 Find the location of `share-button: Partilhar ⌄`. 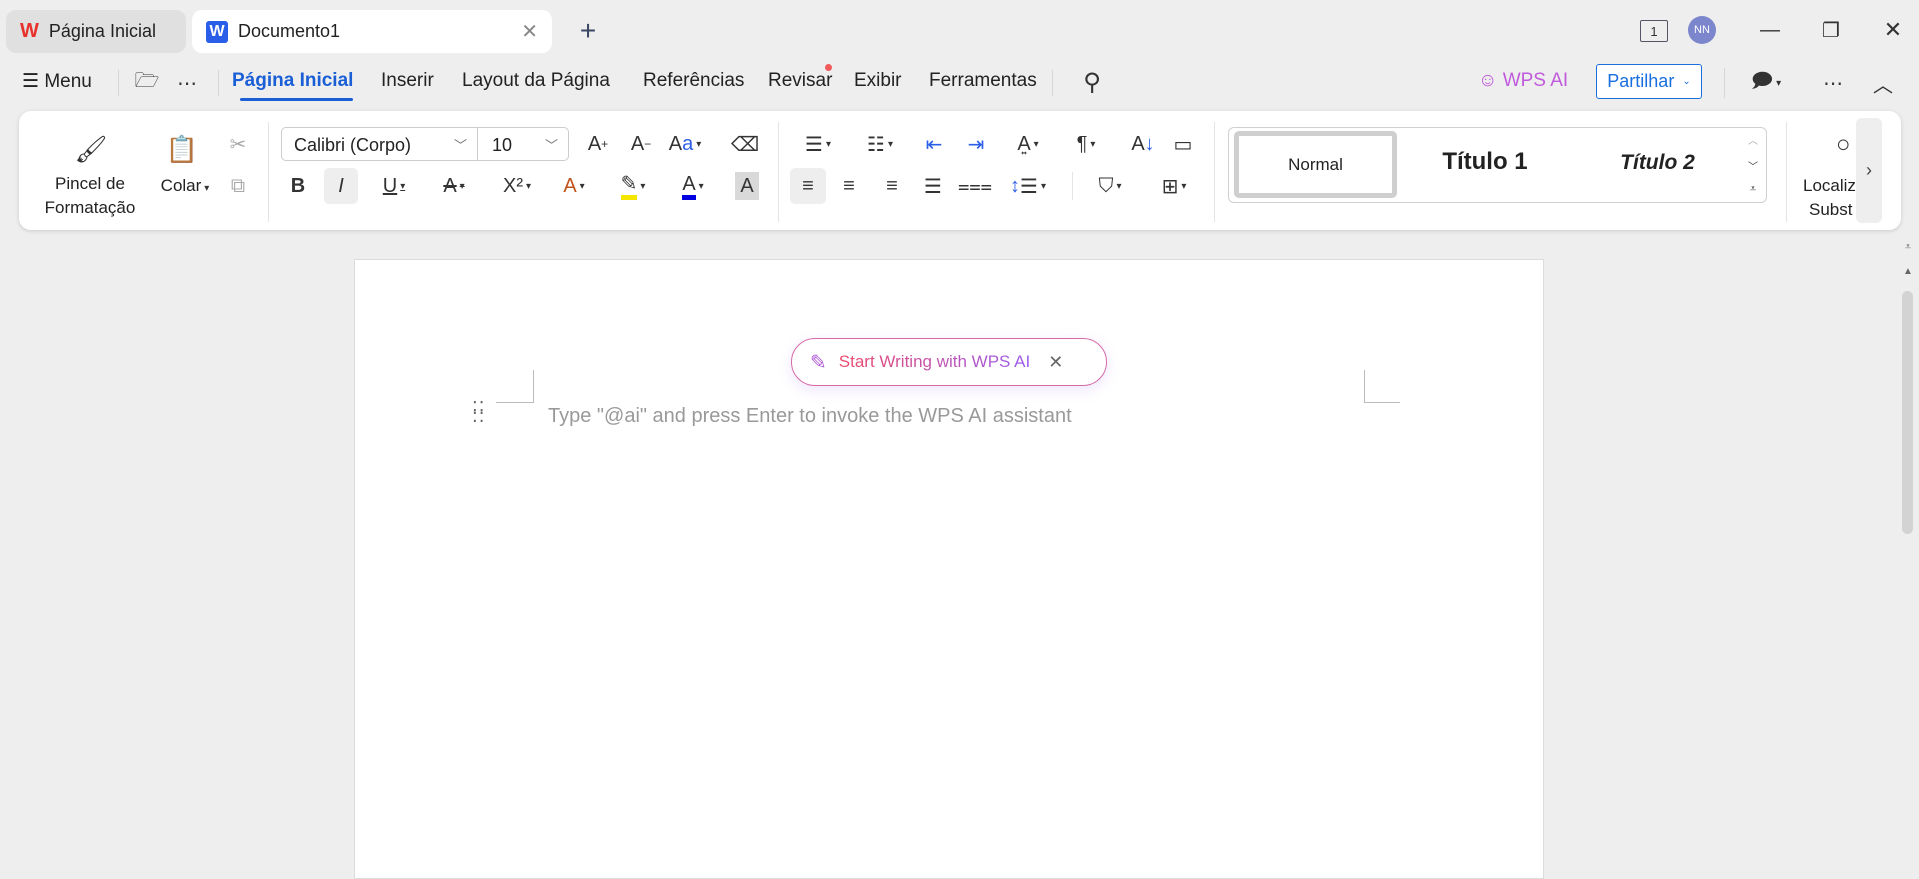

share-button: Partilhar ⌄ is located at coordinates (1649, 81).